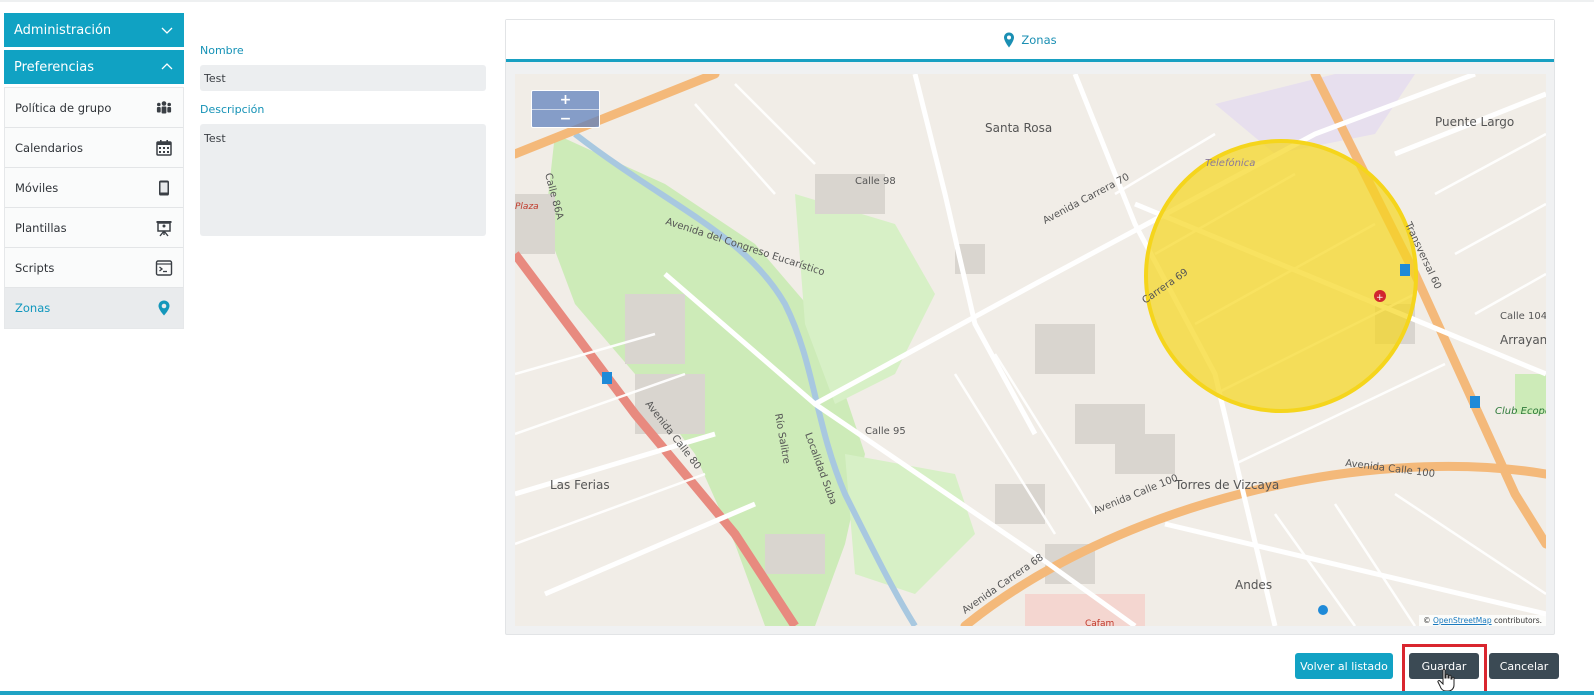 Image resolution: width=1594 pixels, height=695 pixels. What do you see at coordinates (565, 100) in the screenshot?
I see `zoom-in-button: +` at bounding box center [565, 100].